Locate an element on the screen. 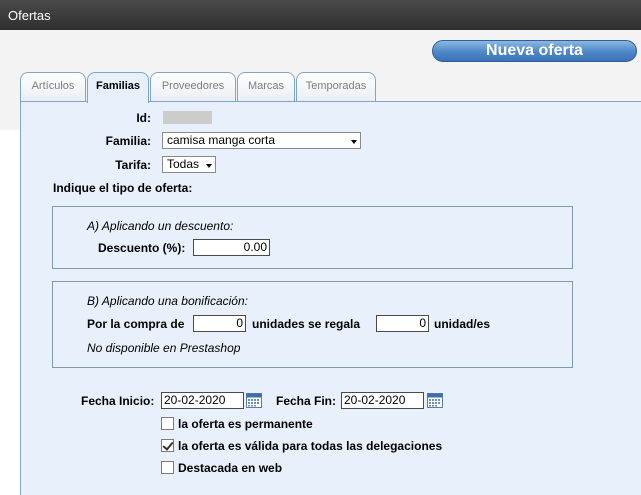 The height and width of the screenshot is (495, 641). start-date-label: Fecha Inicio: is located at coordinates (118, 401).